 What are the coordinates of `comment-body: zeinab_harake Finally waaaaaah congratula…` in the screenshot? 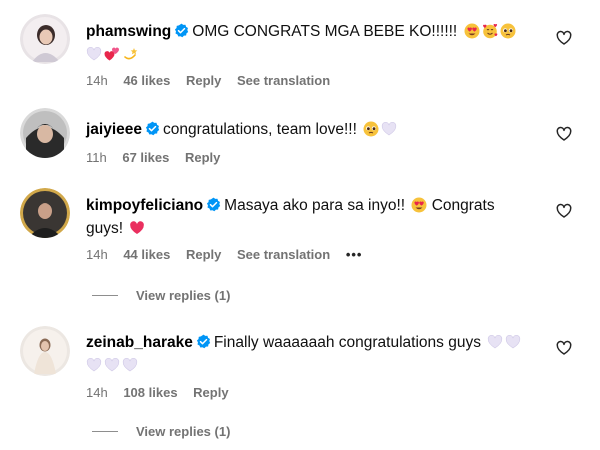 It's located at (306, 354).